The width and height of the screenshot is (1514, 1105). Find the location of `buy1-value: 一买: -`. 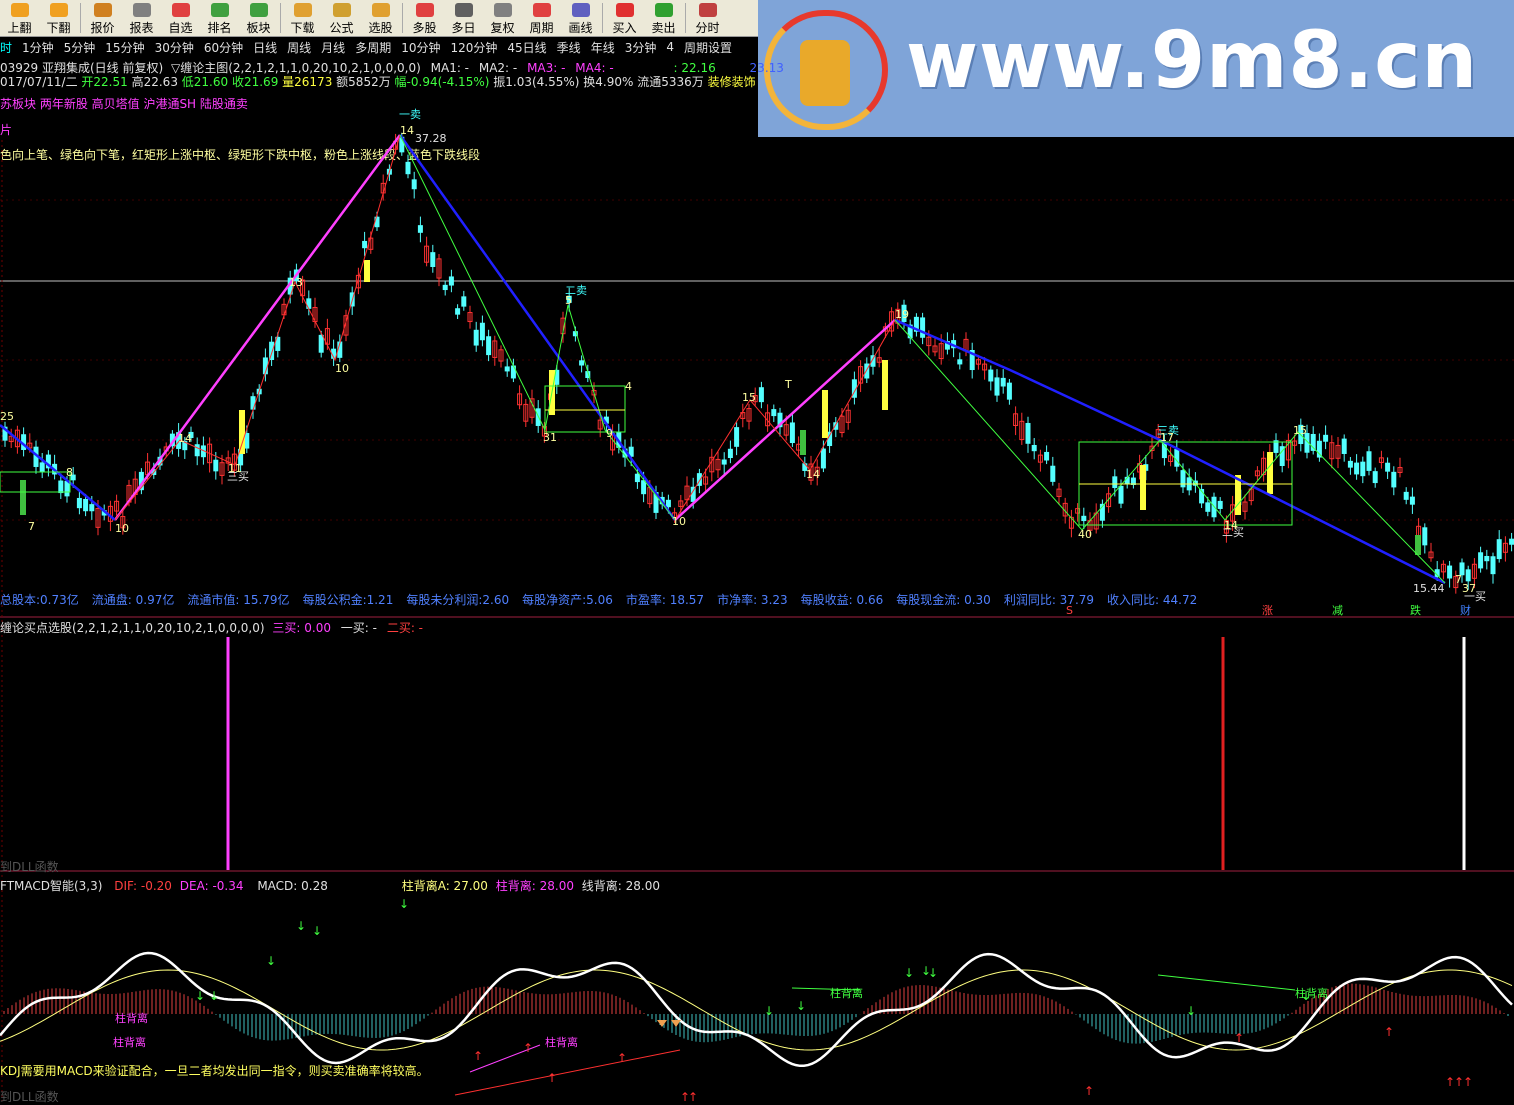

buy1-value: 一买: - is located at coordinates (358, 628).